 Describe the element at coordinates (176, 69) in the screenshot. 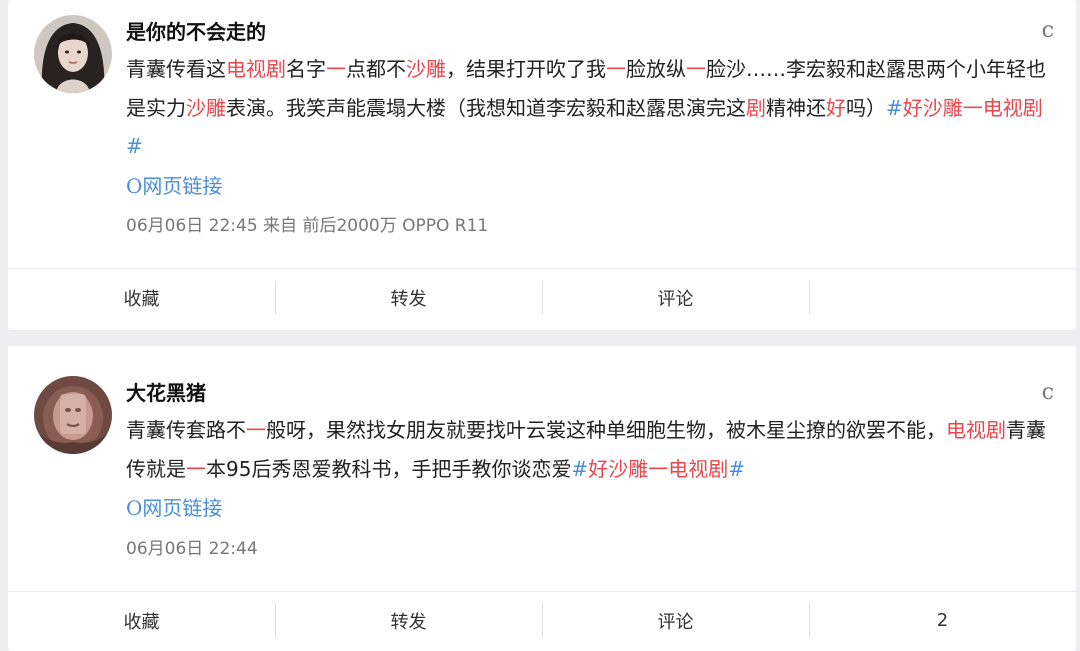

I see `content-text: 青囊传看这` at that location.